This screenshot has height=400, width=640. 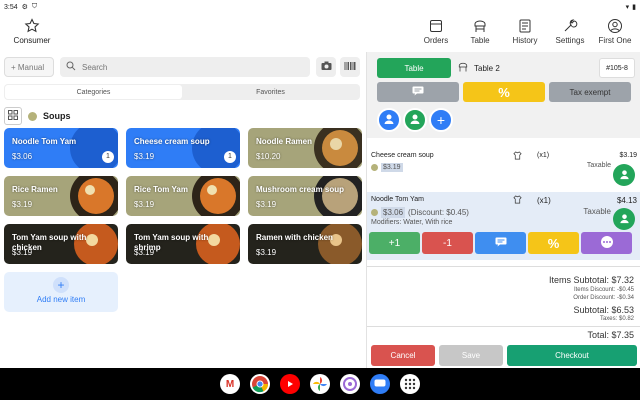 What do you see at coordinates (44, 141) in the screenshot?
I see `product-name: Noodle Tom Yam` at bounding box center [44, 141].